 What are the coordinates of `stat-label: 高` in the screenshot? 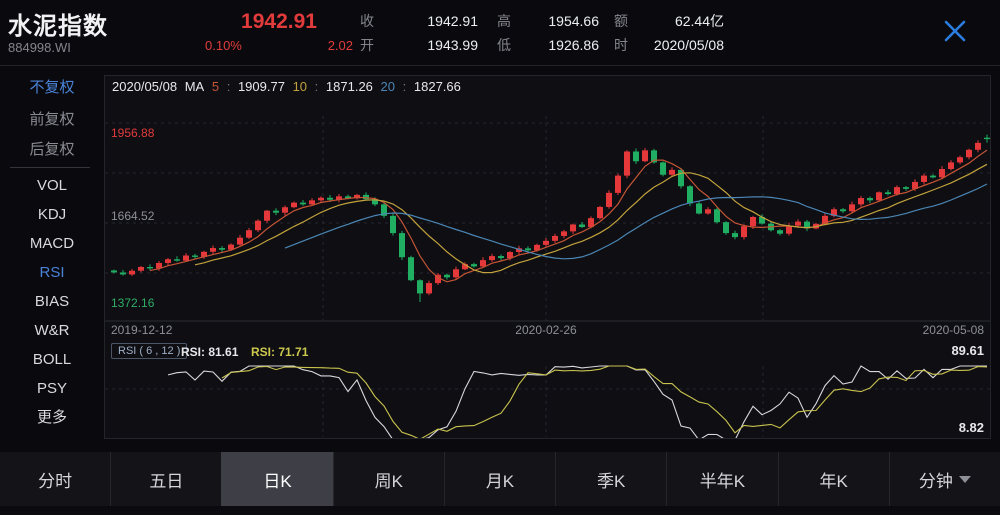 It's located at (504, 21).